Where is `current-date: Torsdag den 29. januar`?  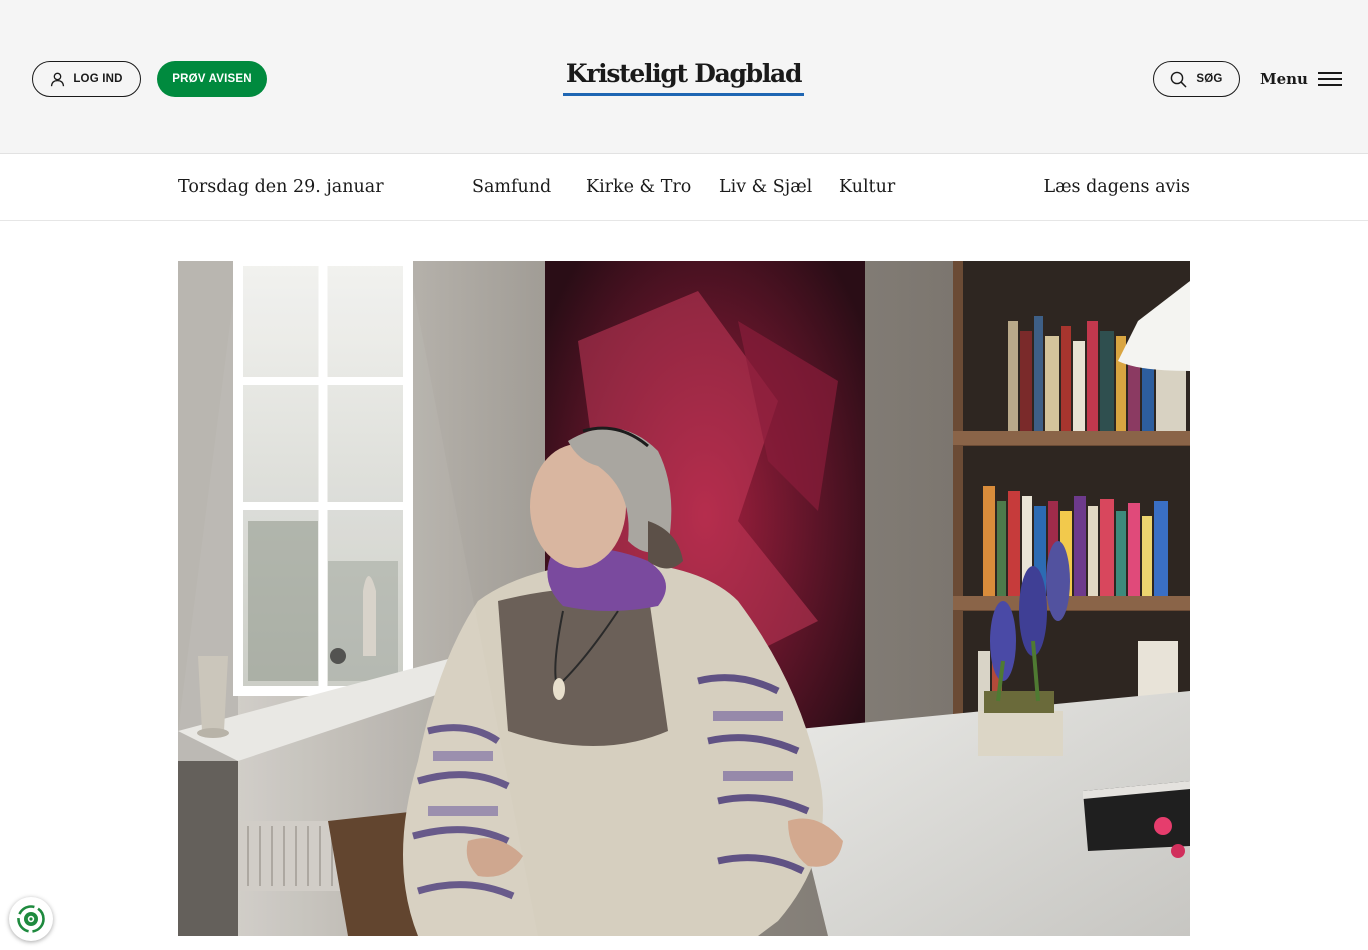
current-date: Torsdag den 29. januar is located at coordinates (281, 187).